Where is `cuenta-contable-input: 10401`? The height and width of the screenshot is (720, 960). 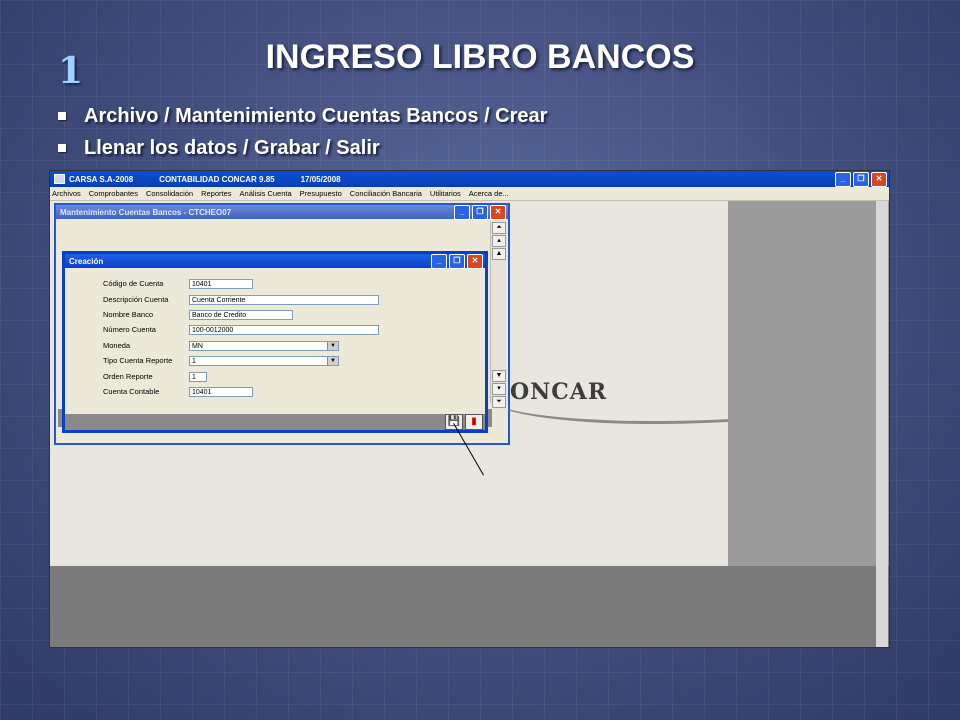 cuenta-contable-input: 10401 is located at coordinates (221, 391).